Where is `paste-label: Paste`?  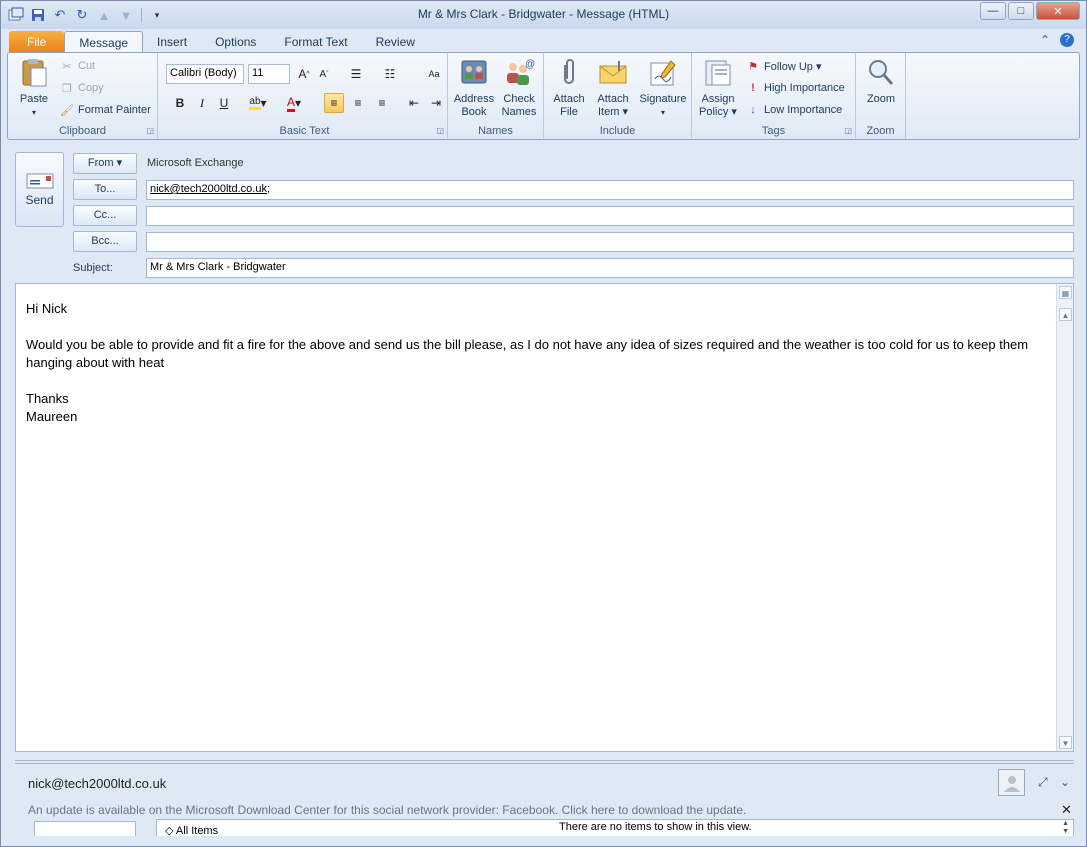
paste-label: Paste is located at coordinates (34, 99).